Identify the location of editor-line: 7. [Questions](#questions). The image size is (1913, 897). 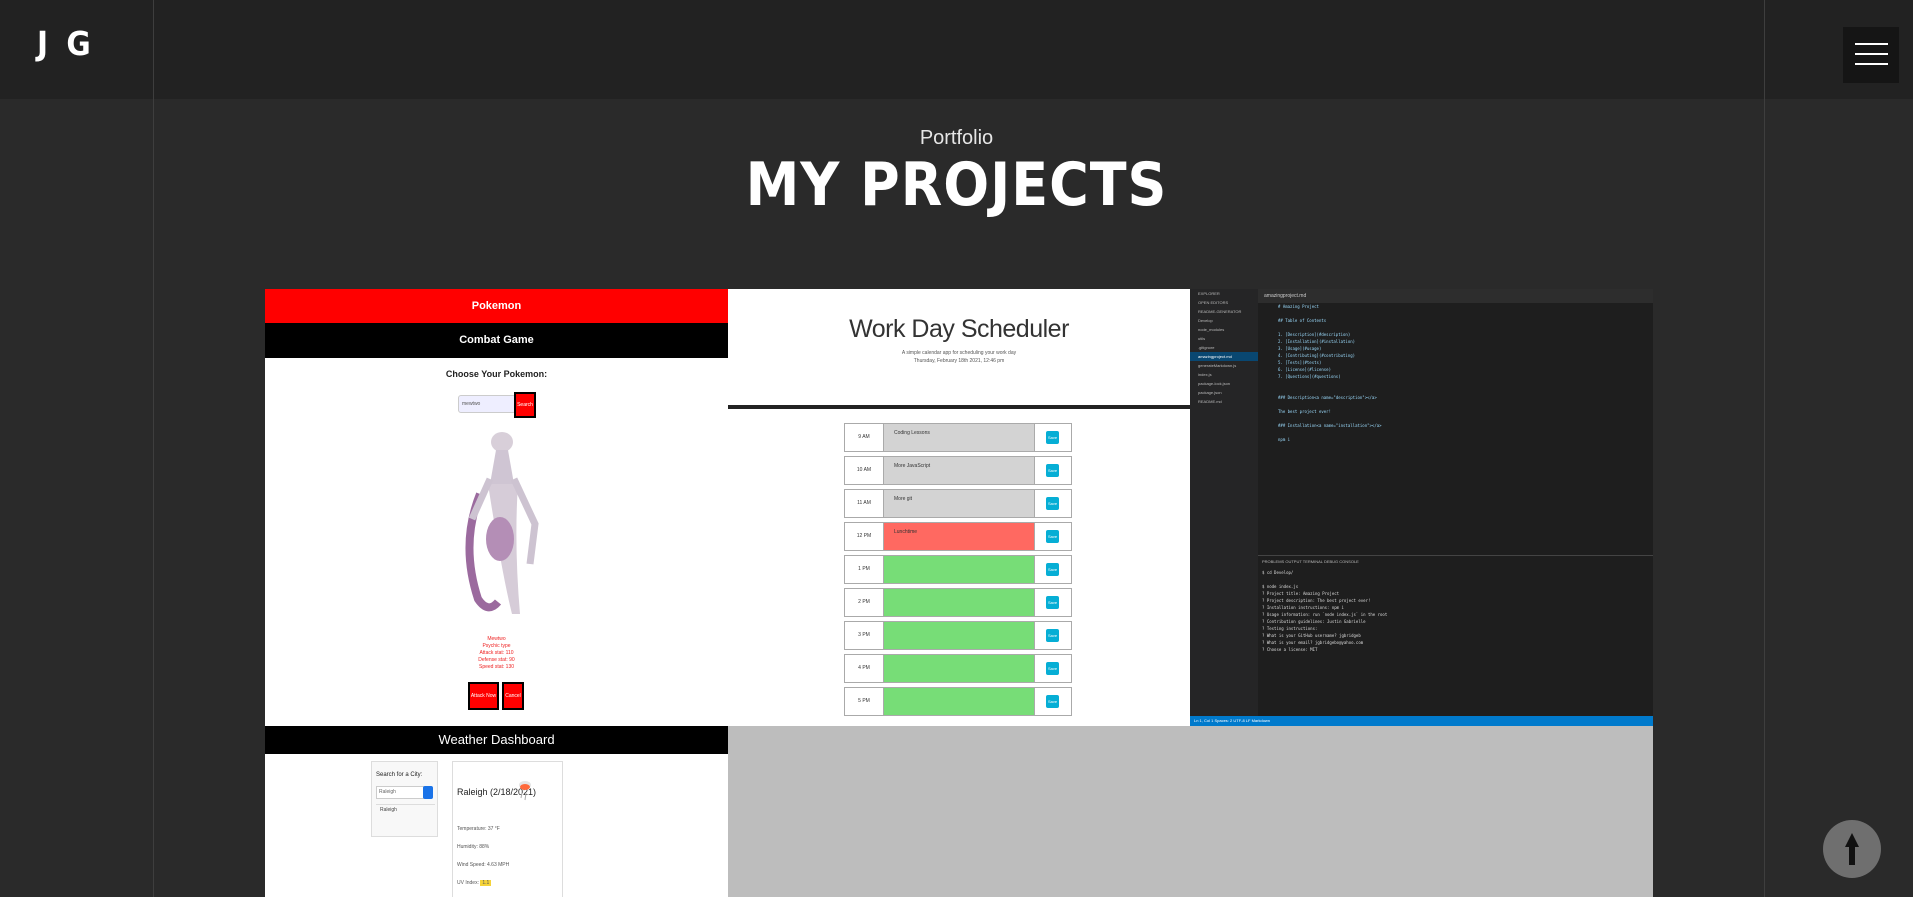
(1309, 376).